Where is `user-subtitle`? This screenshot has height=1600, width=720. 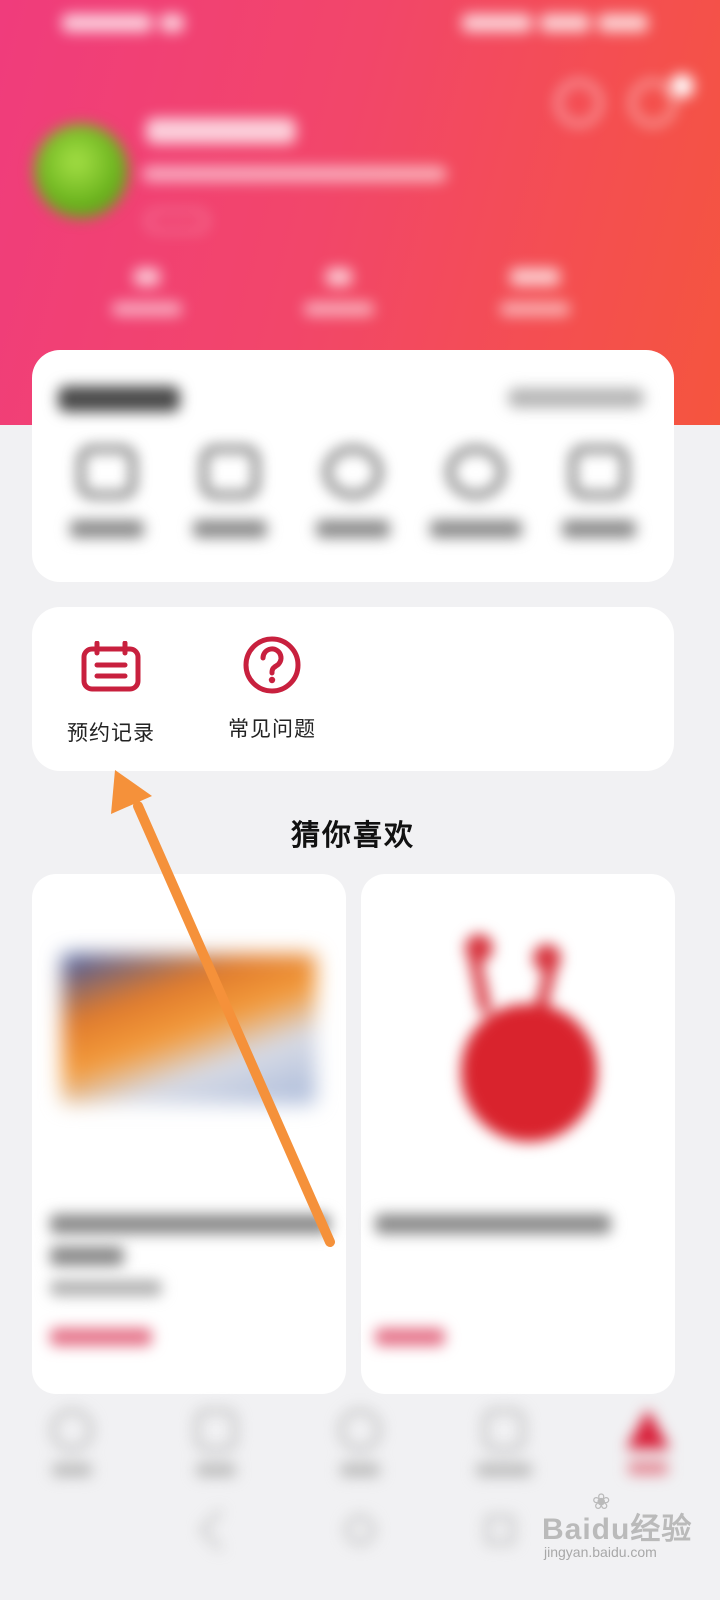 user-subtitle is located at coordinates (294, 174).